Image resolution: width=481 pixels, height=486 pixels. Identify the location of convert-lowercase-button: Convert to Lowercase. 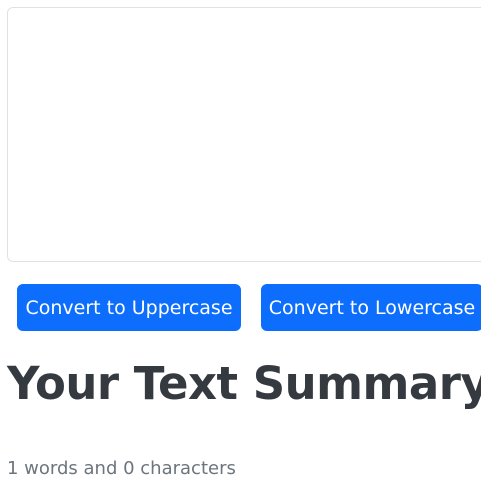
(371, 307).